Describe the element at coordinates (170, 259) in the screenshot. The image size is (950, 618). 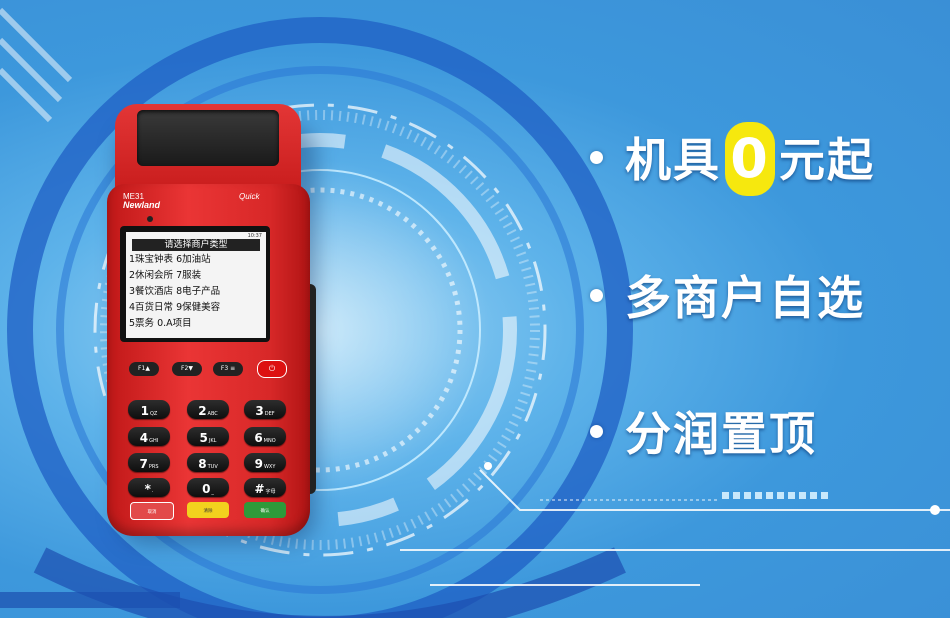
I see `menu-row: 1珠宝钟表 6加油站` at that location.